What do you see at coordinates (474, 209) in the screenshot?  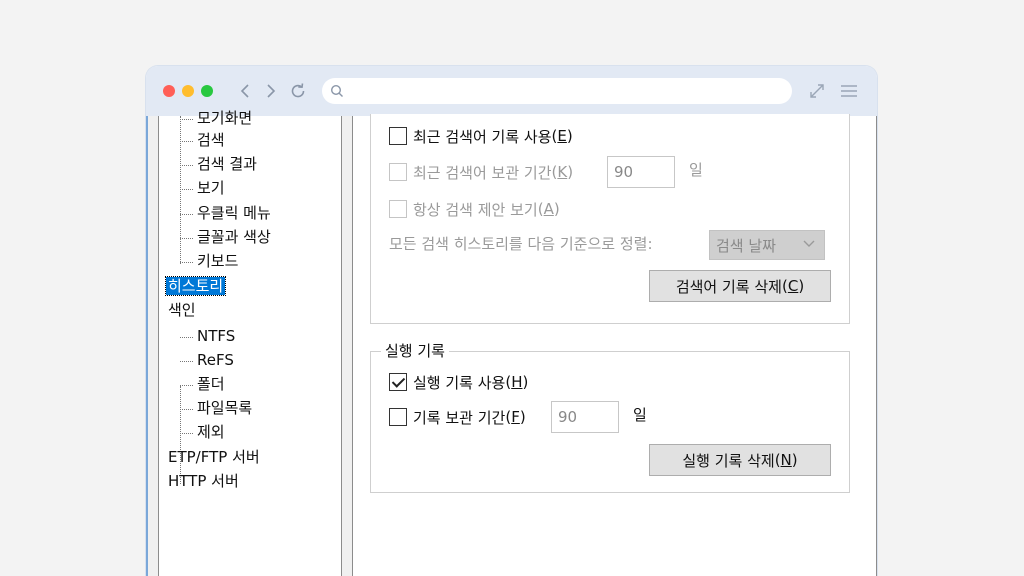 I see `always-suggest-checkbox: 항상 검색 제안 보기(A)` at bounding box center [474, 209].